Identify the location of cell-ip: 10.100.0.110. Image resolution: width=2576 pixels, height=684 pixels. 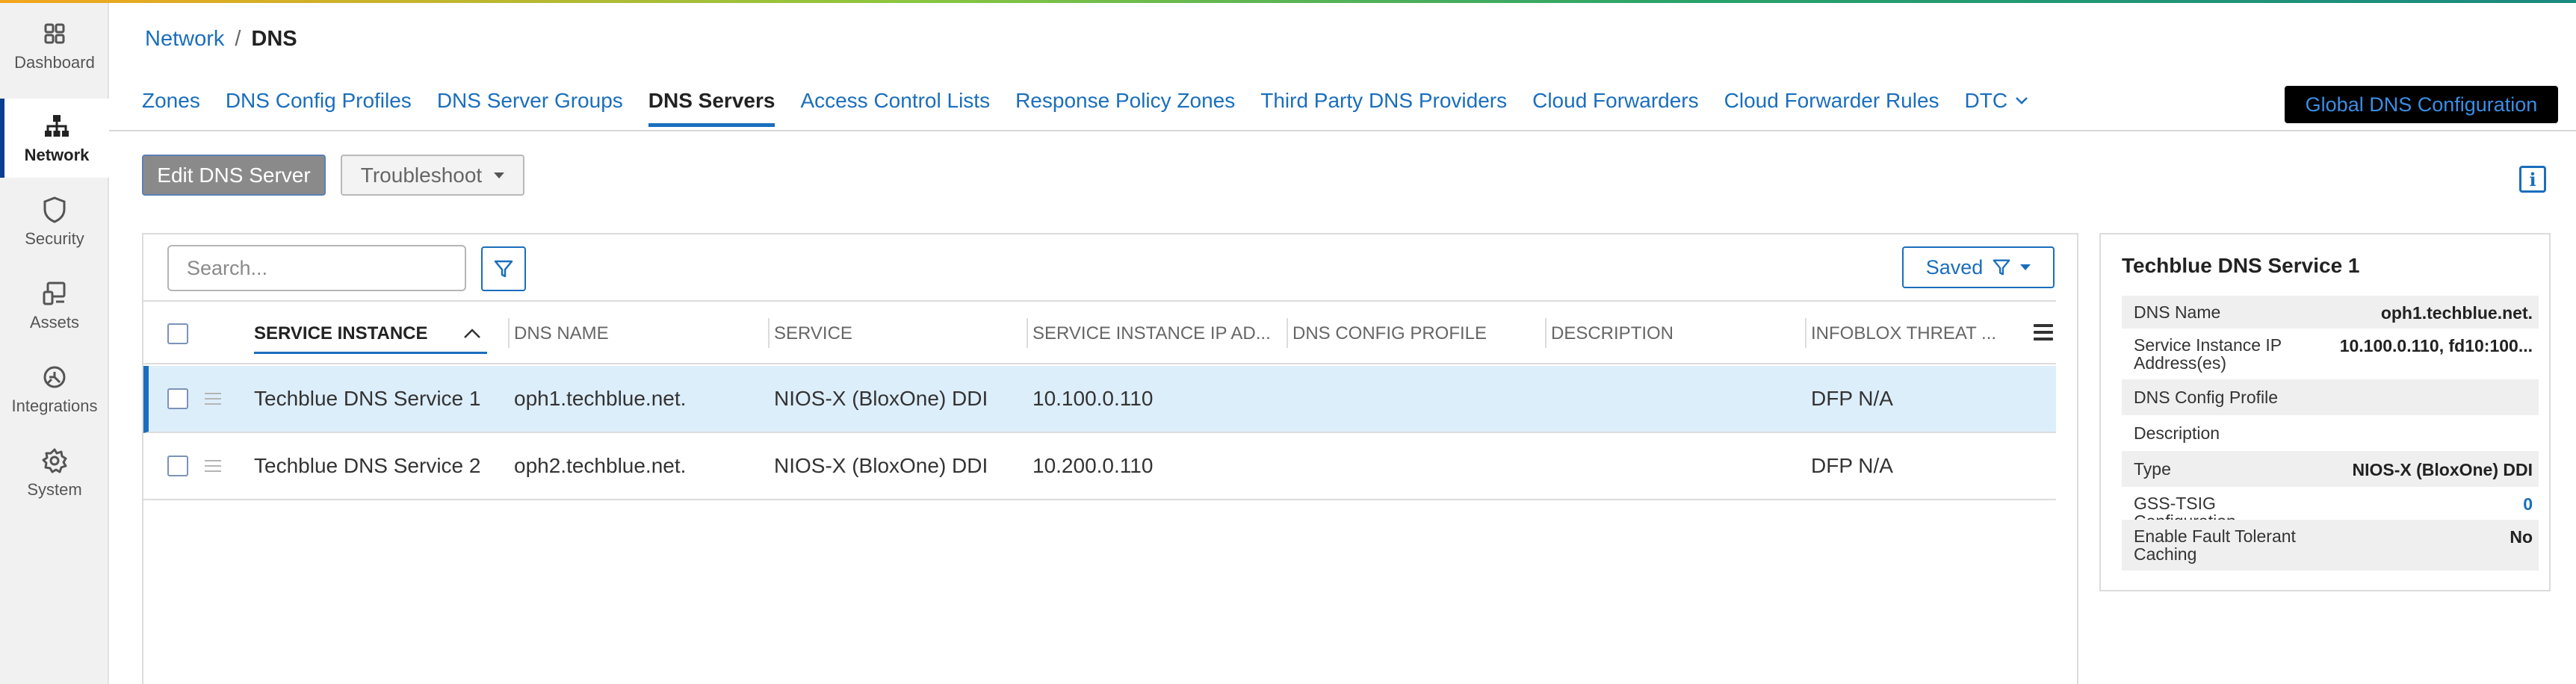
(1093, 398).